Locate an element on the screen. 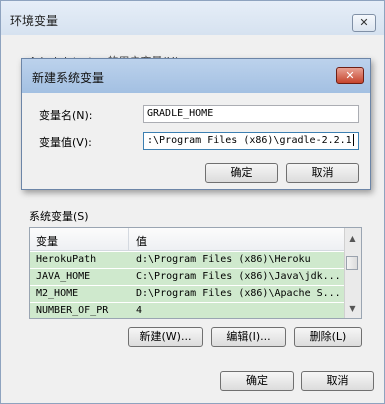 Image resolution: width=385 pixels, height=404 pixels. variable-name-label: 变量名(N): is located at coordinates (66, 115).